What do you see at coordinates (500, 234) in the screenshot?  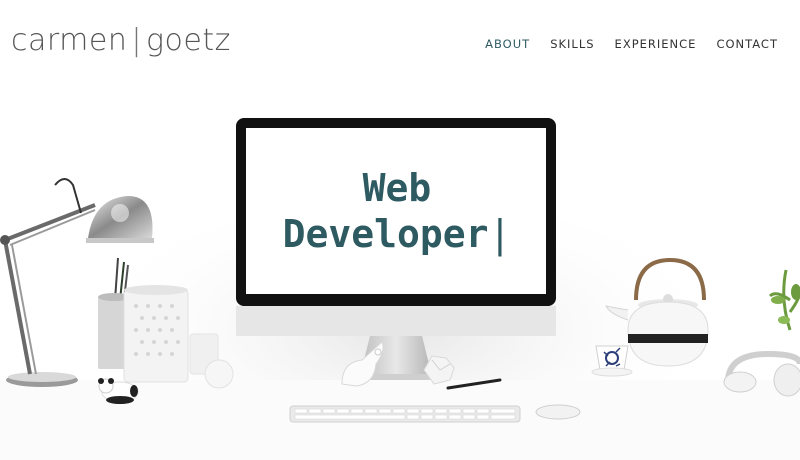 I see `typing-cursor: |` at bounding box center [500, 234].